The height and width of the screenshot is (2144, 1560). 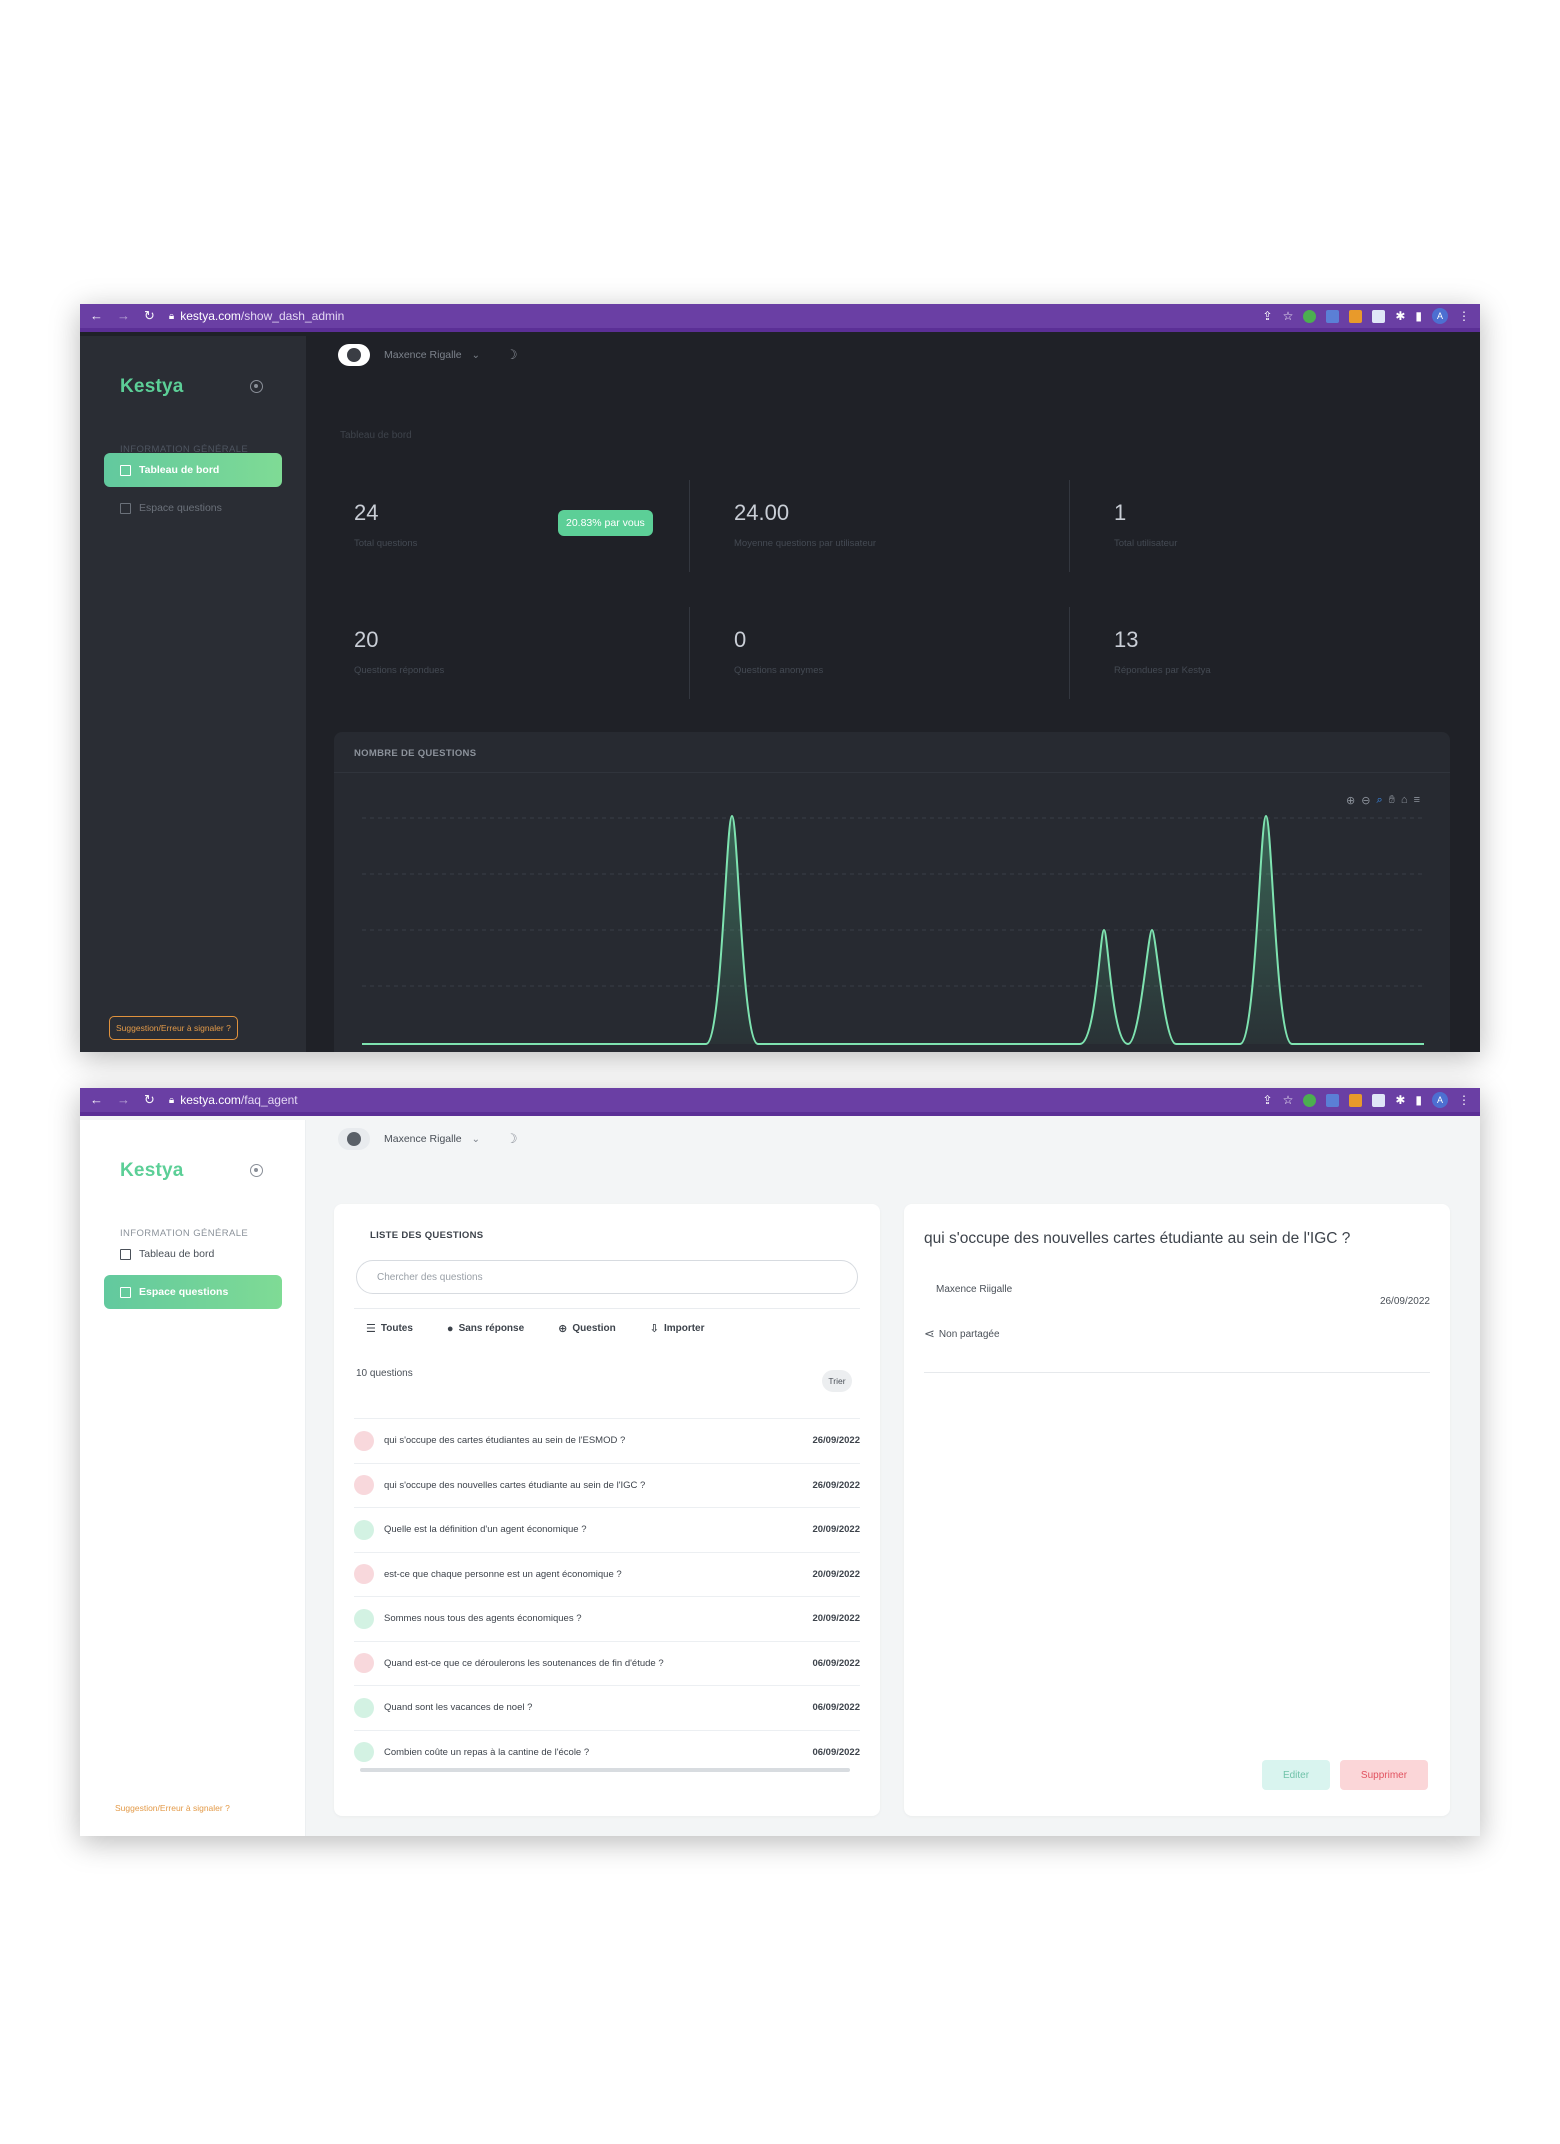 What do you see at coordinates (399, 670) in the screenshot?
I see `stat-label: Questions répondues` at bounding box center [399, 670].